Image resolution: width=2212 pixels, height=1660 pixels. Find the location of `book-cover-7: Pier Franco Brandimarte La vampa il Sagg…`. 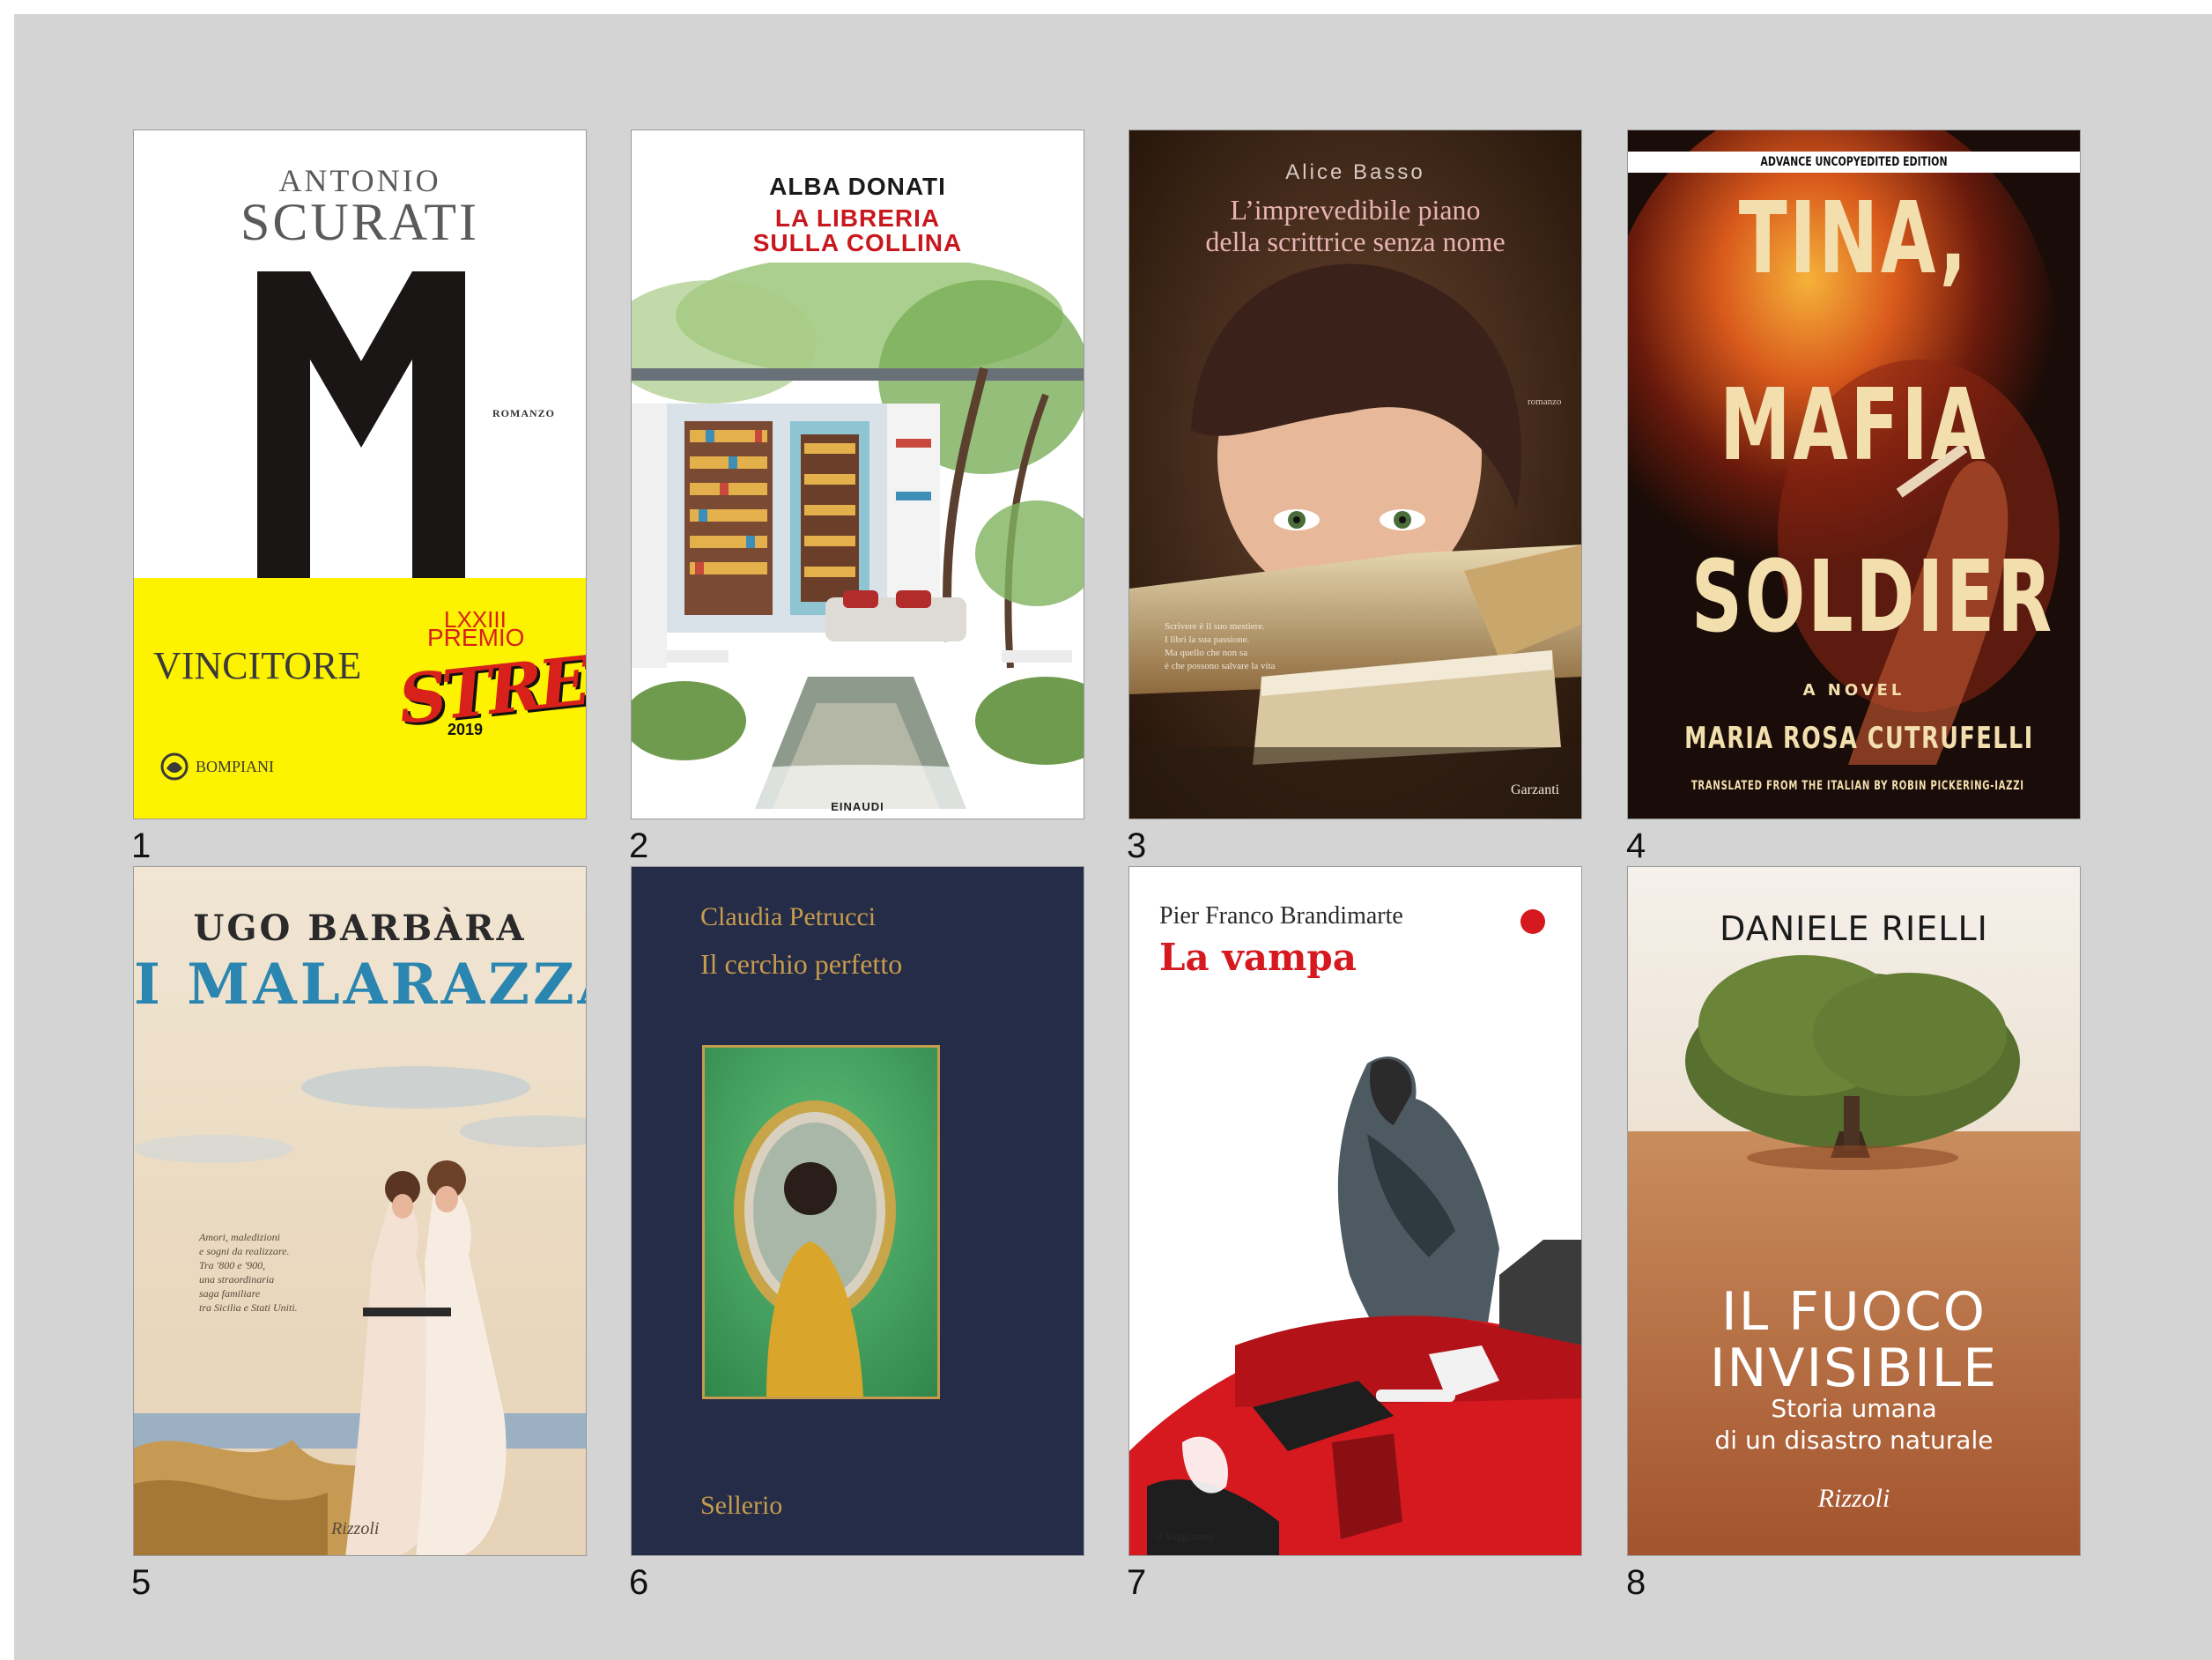

book-cover-7: Pier Franco Brandimarte La vampa il Sagg… is located at coordinates (1355, 1211).